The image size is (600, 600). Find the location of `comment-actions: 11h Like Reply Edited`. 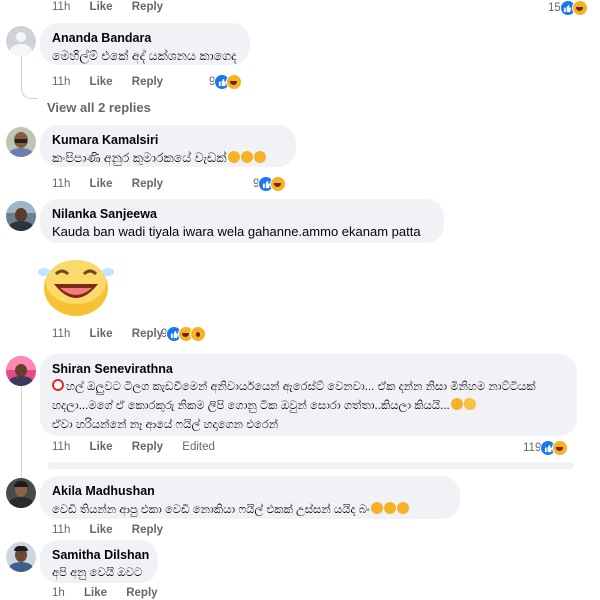

comment-actions: 11h Like Reply Edited is located at coordinates (141, 447).